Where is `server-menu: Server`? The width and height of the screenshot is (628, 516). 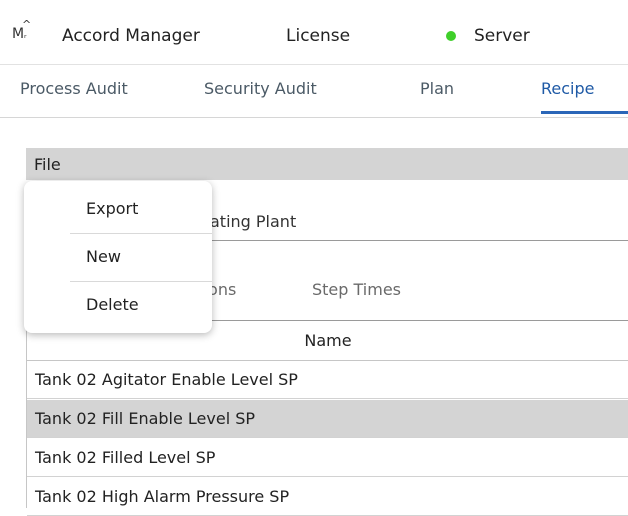 server-menu: Server is located at coordinates (502, 36).